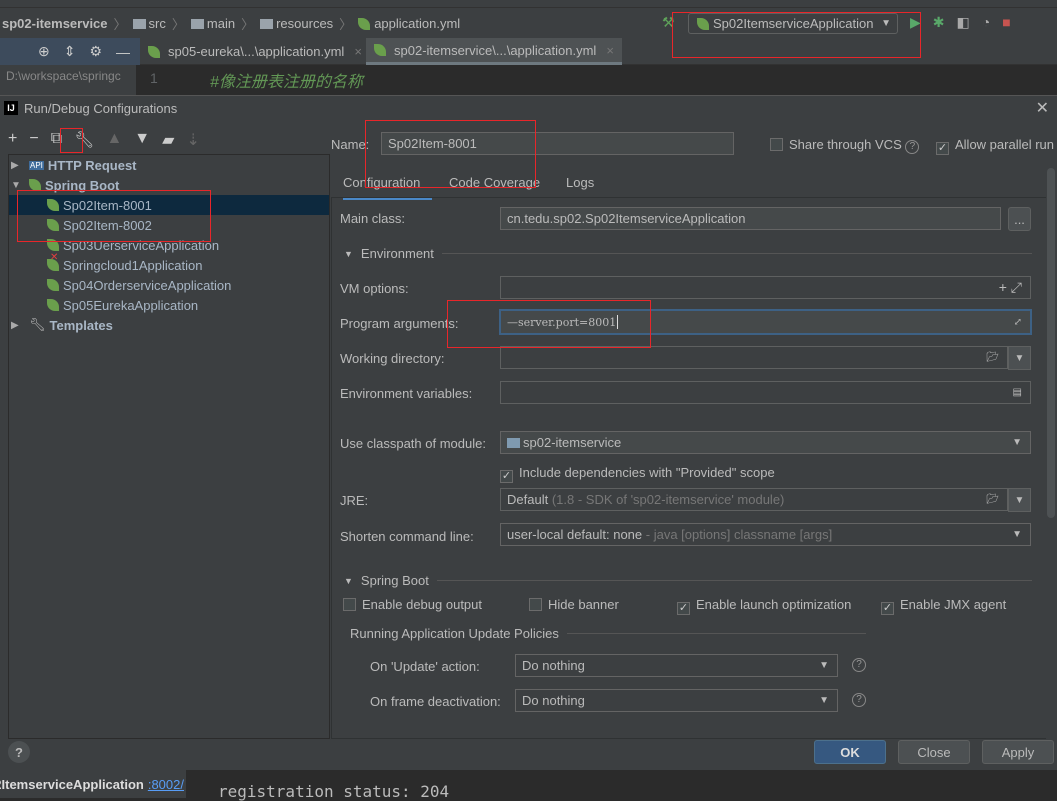  What do you see at coordinates (574, 604) in the screenshot?
I see `hide-banner-checkbox: Hide banner` at bounding box center [574, 604].